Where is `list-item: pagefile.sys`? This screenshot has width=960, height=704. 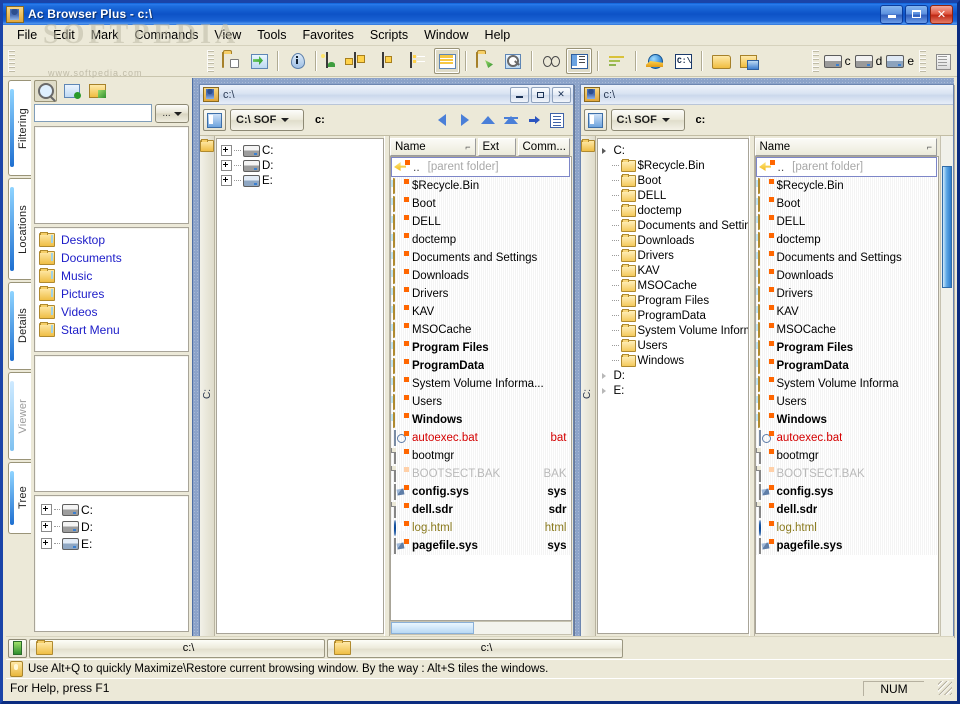 list-item: pagefile.sys is located at coordinates (846, 546).